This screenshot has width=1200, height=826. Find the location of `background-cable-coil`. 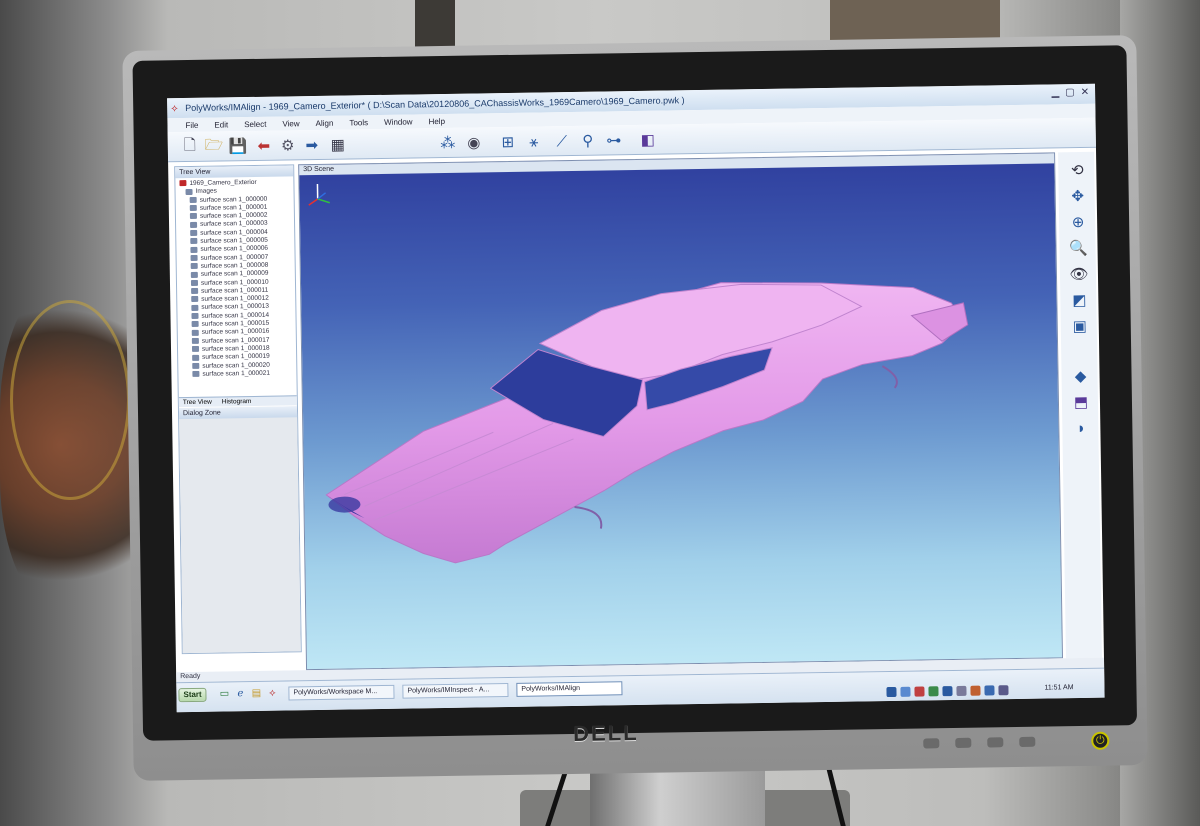

background-cable-coil is located at coordinates (70, 400).